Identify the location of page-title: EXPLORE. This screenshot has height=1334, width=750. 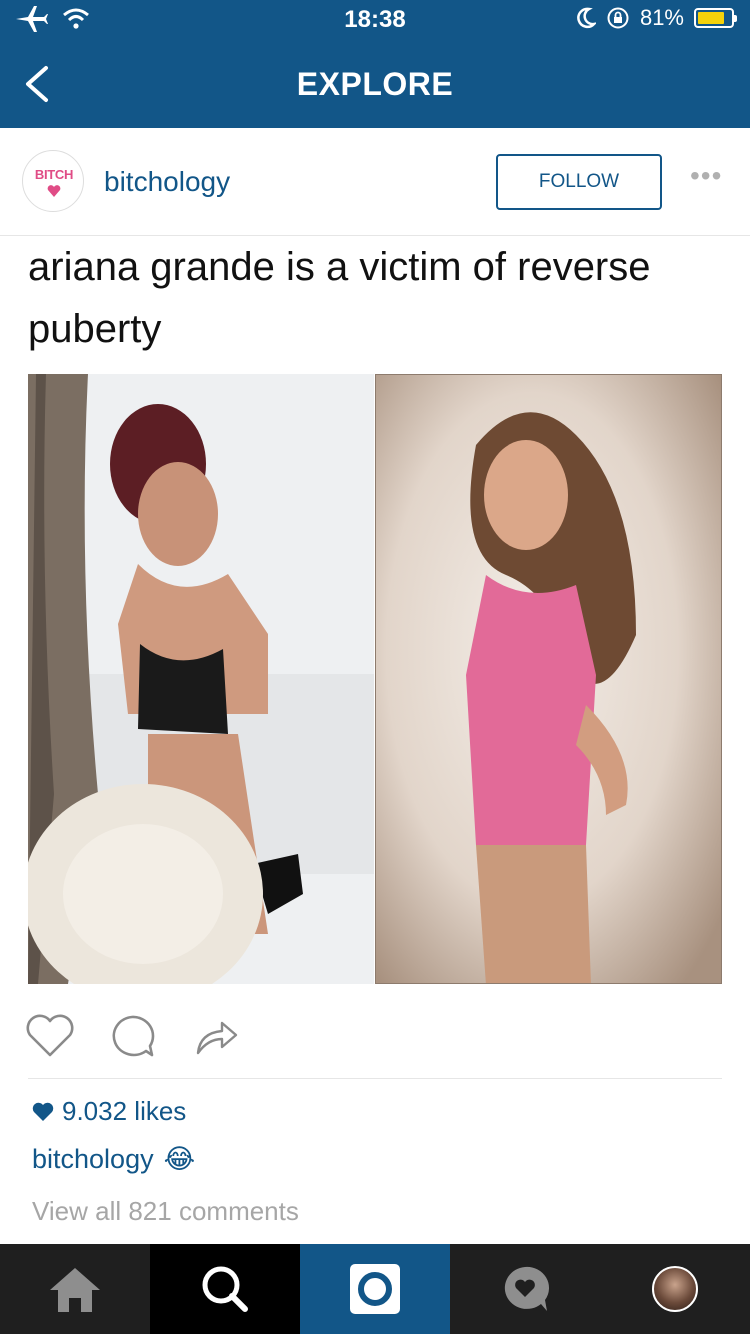
(375, 84).